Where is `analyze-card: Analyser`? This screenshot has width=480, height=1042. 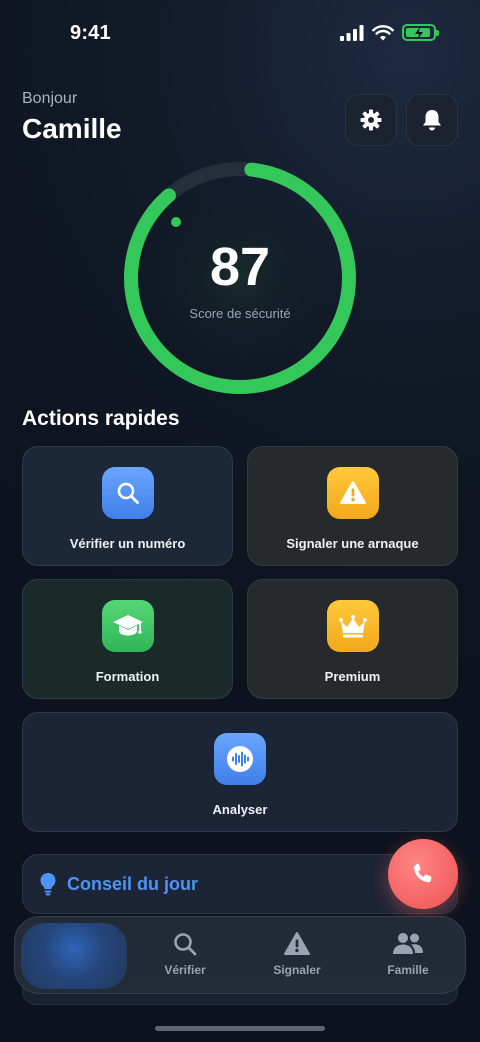 analyze-card: Analyser is located at coordinates (240, 772).